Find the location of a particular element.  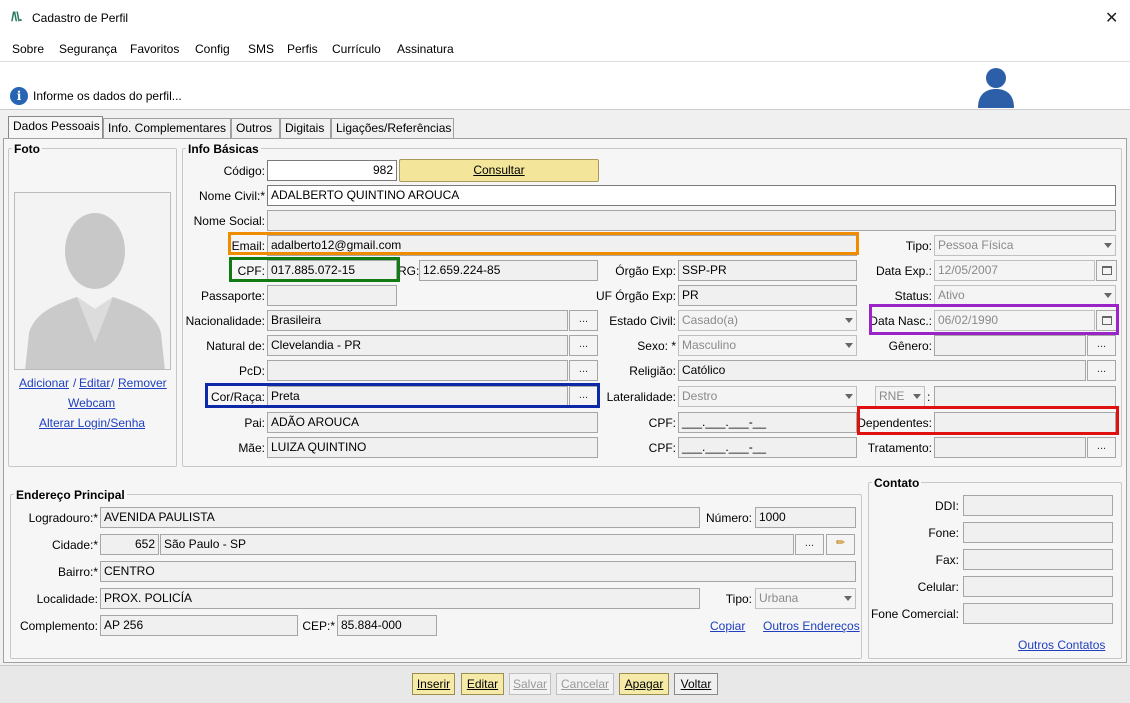

nome-civil-field: ADALBERTO QUINTINO AROUCA is located at coordinates (691, 195).